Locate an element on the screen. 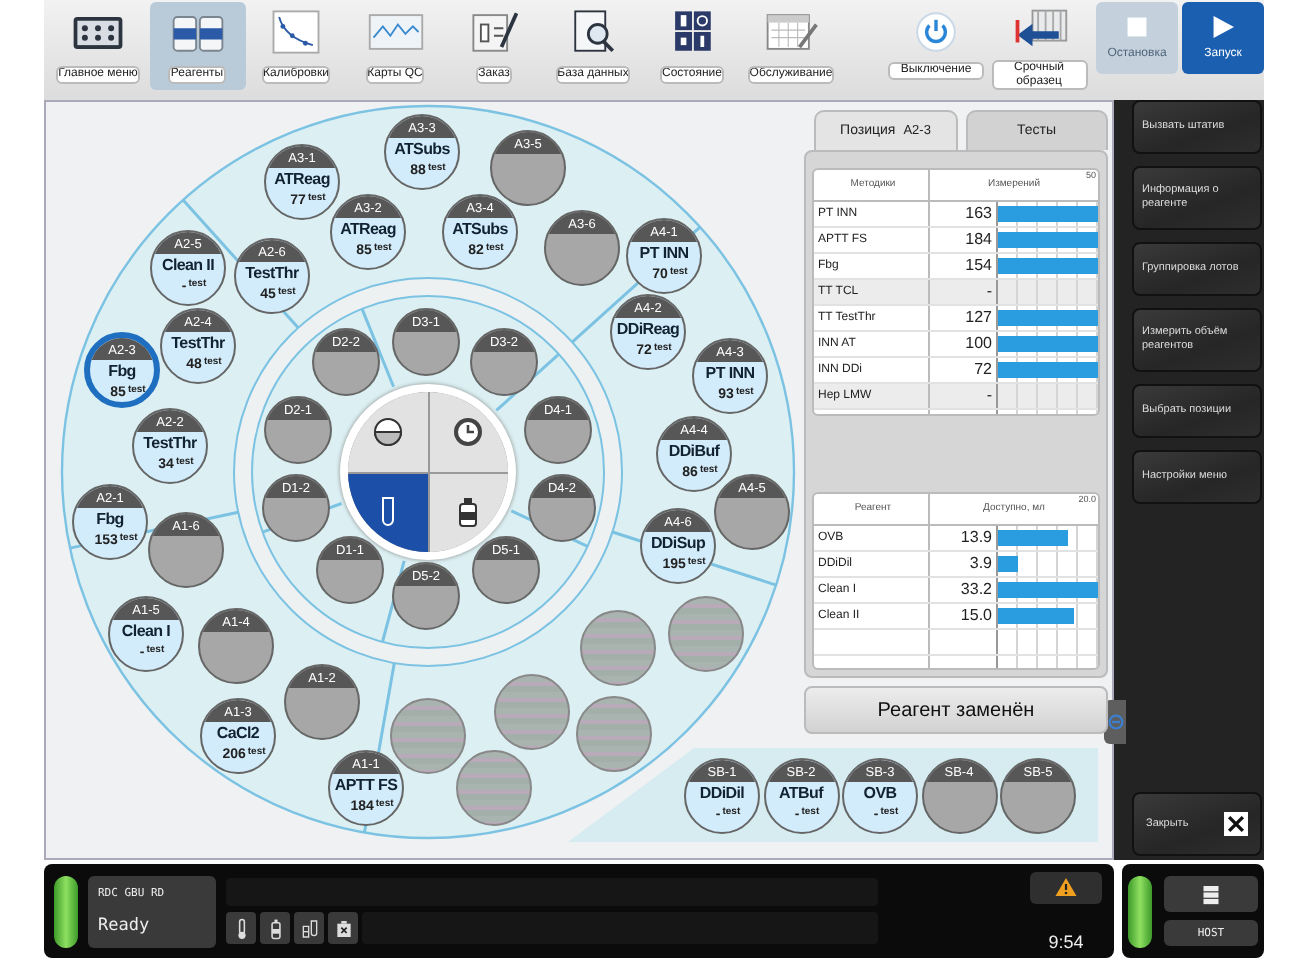 Image resolution: width=1308 pixels, height=958 pixels. thermometer-icon is located at coordinates (241, 928).